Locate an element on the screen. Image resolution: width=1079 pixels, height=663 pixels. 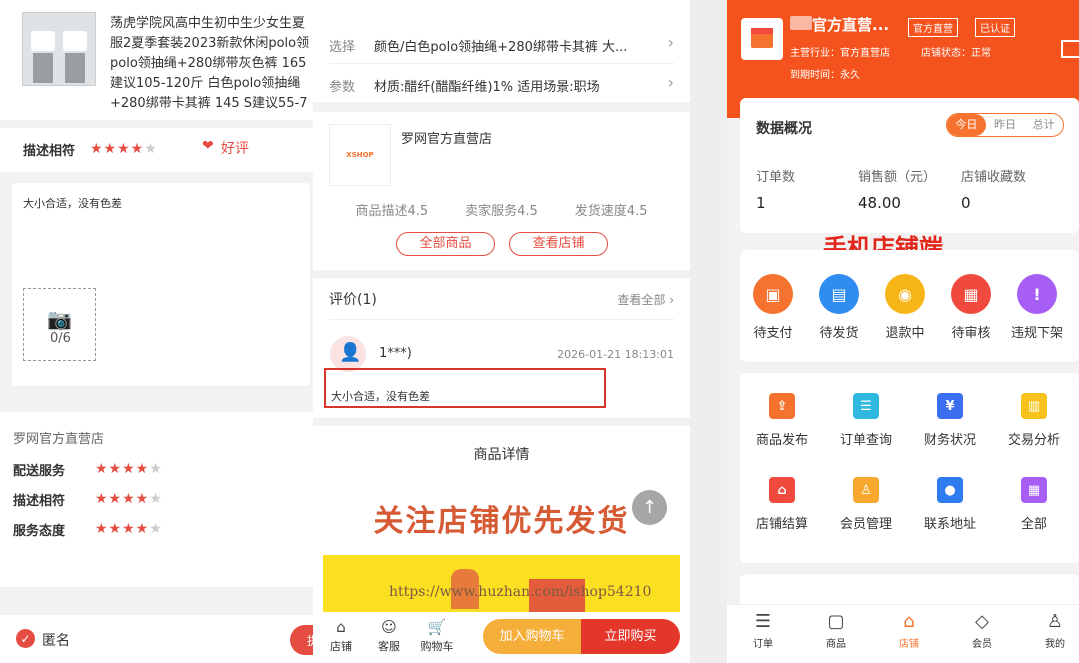
shop-avatar is located at coordinates (762, 39).